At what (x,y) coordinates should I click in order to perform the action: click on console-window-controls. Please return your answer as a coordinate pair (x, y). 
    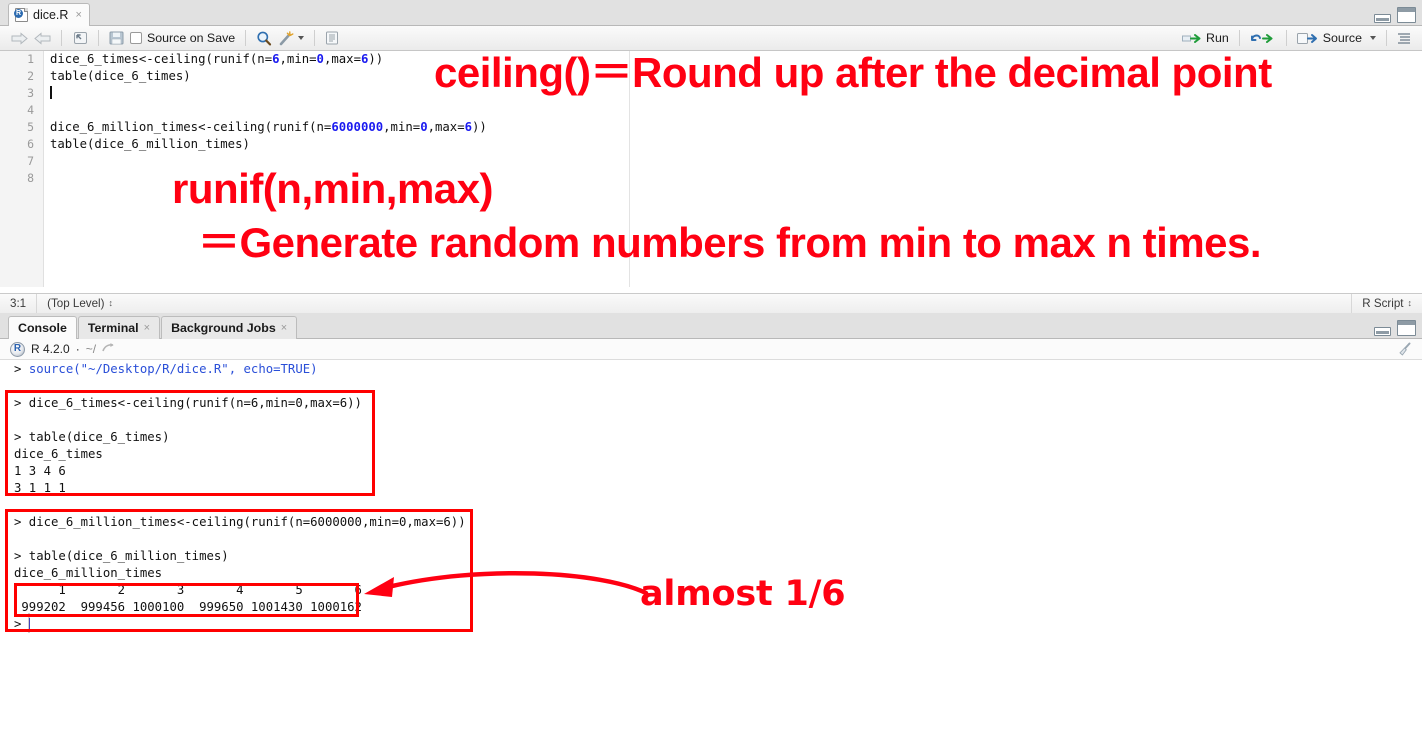
    Looking at the image, I should click on (1395, 328).